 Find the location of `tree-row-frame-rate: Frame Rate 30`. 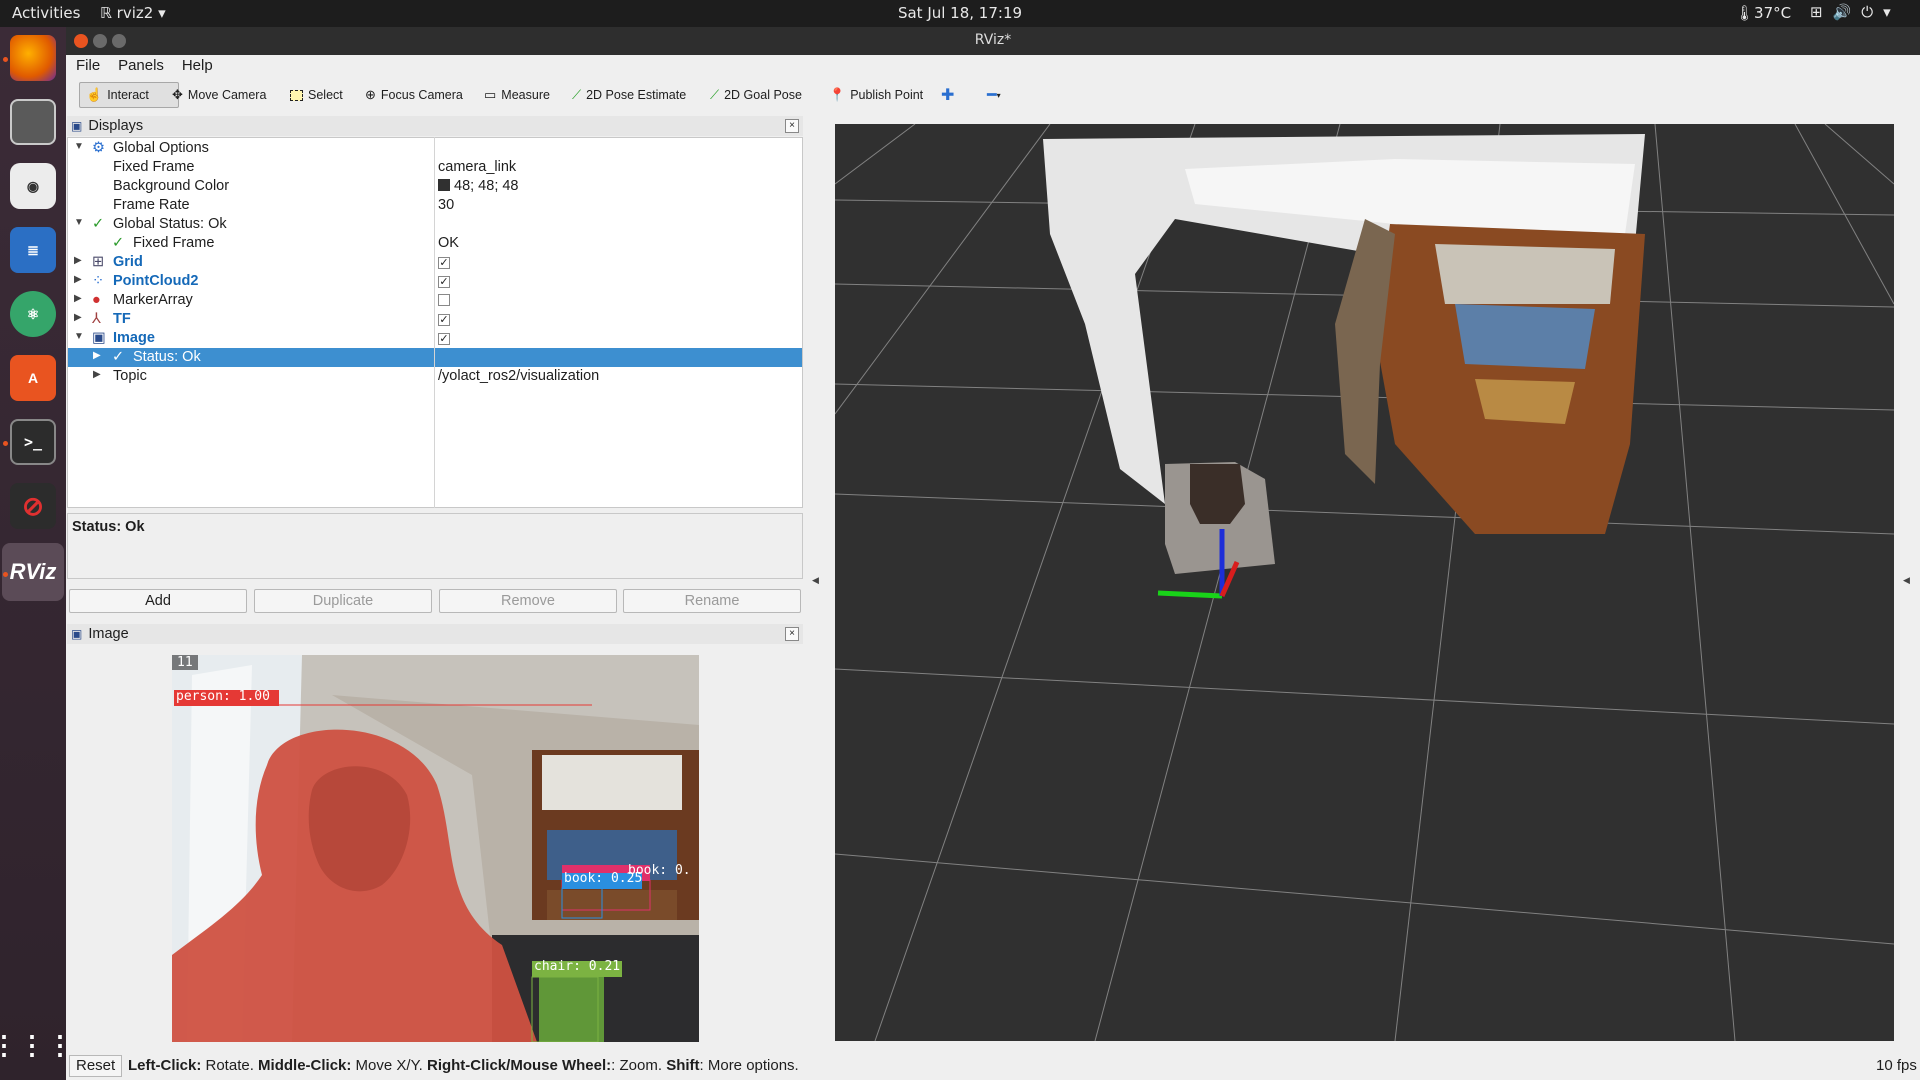

tree-row-frame-rate: Frame Rate 30 is located at coordinates (435, 205).